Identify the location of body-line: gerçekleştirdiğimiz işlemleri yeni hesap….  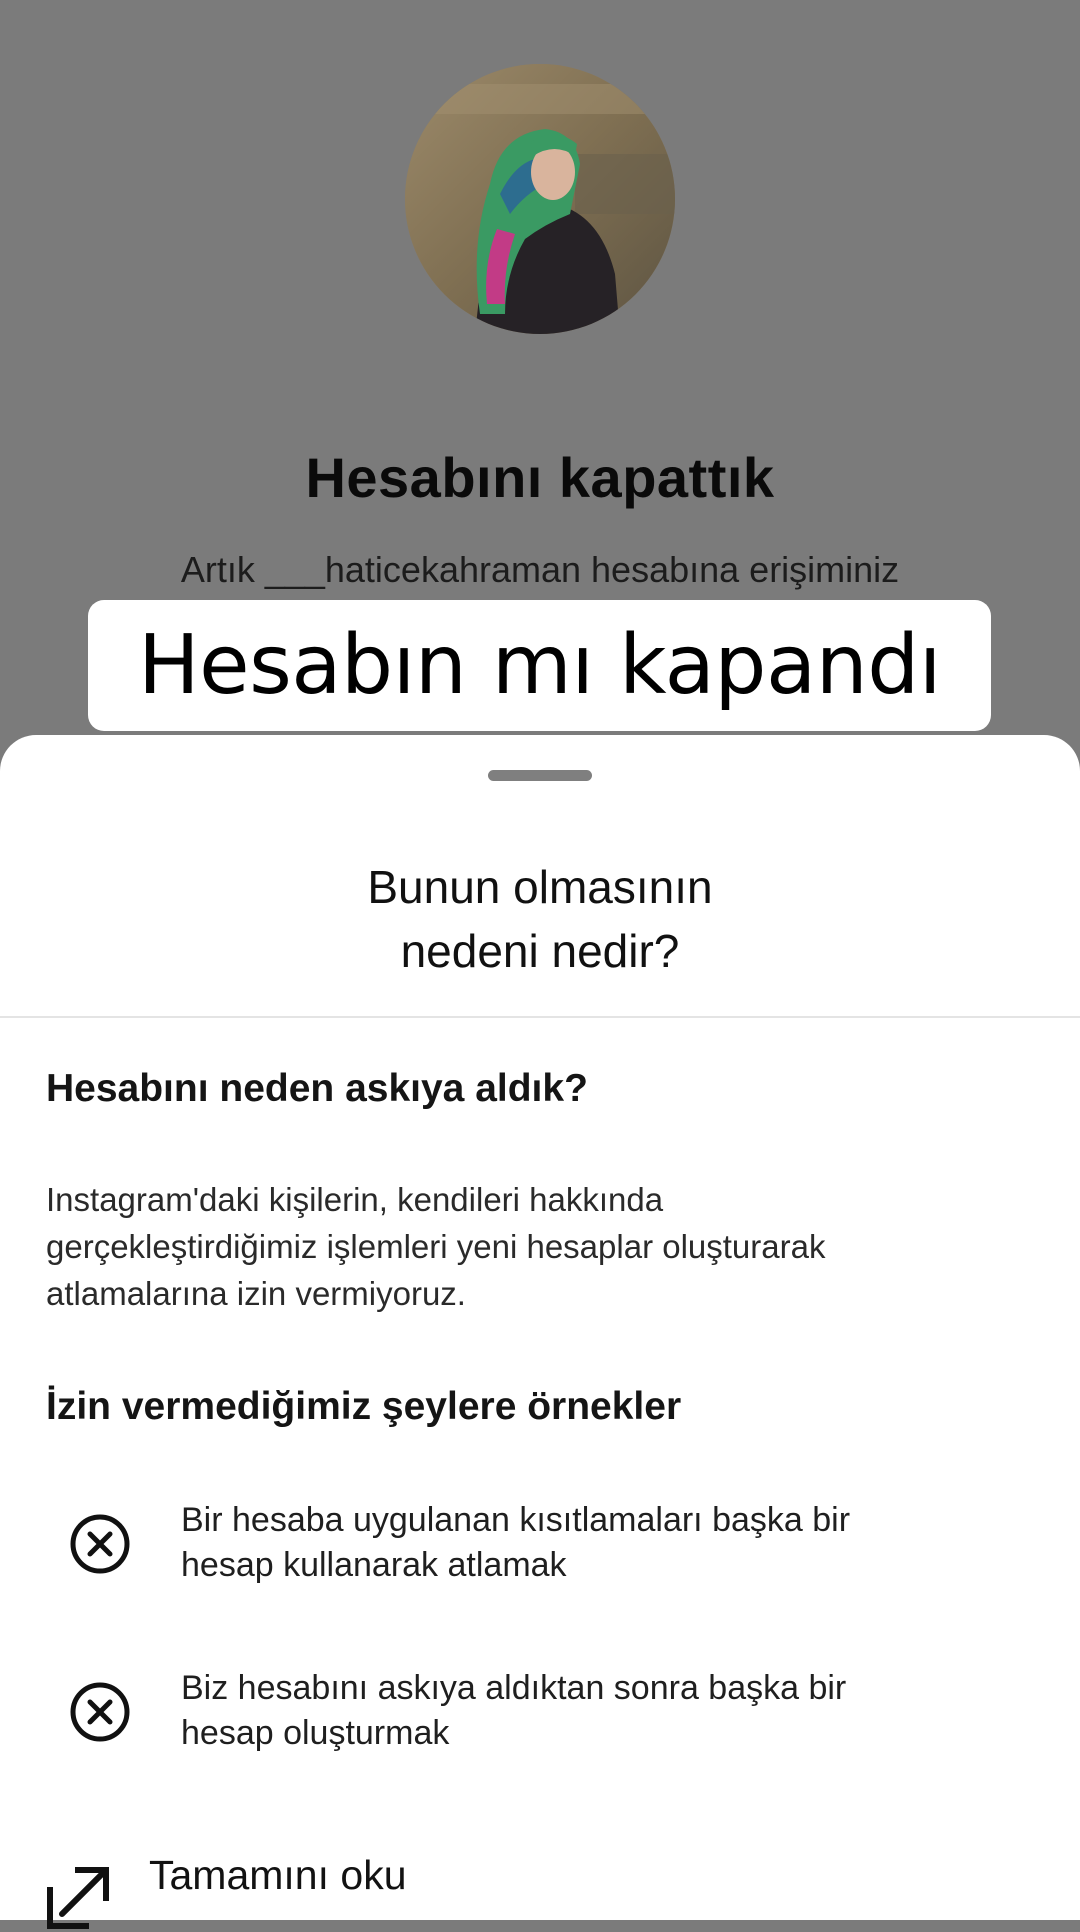
(436, 1246).